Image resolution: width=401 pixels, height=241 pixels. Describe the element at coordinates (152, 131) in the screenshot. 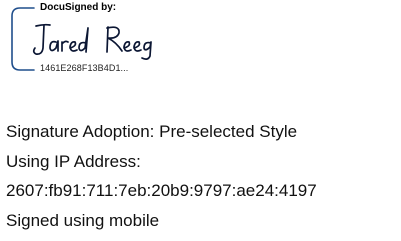

I see `adoption-line: Signature Adoption: Pre-selected Style` at that location.